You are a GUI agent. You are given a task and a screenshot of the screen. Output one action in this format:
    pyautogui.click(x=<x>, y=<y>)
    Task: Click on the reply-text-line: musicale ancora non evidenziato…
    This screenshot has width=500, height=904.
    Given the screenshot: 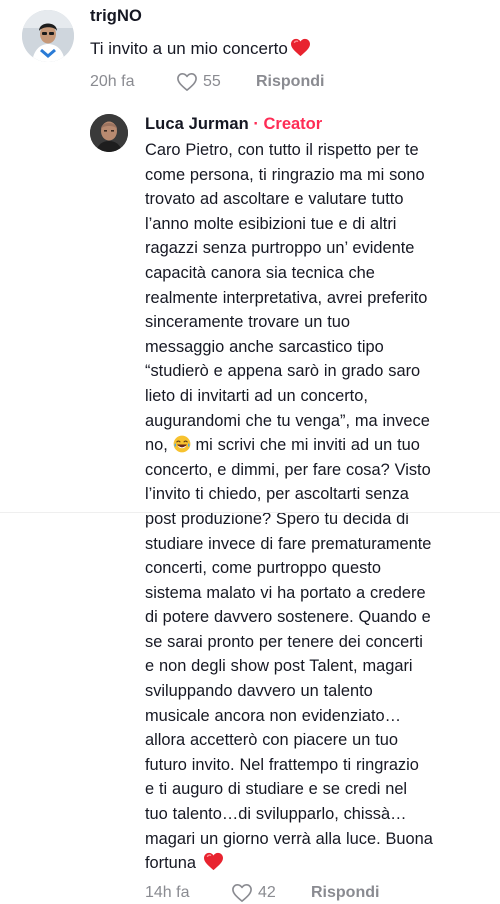 What is the action you would take?
    pyautogui.click(x=273, y=715)
    